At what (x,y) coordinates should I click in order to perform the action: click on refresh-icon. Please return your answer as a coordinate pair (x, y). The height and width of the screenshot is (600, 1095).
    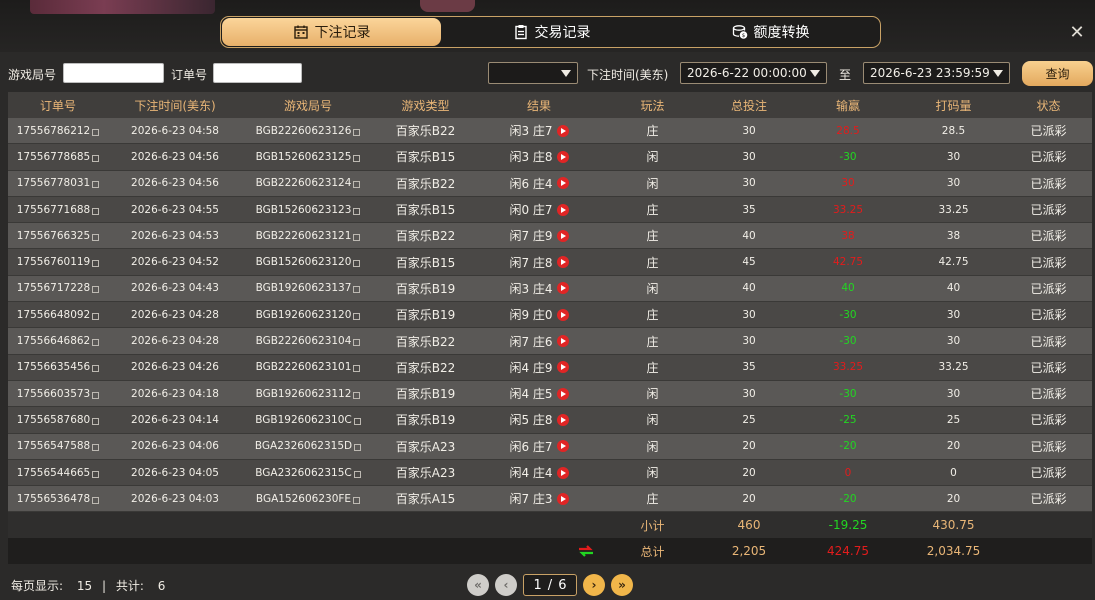
    Looking at the image, I should click on (586, 551).